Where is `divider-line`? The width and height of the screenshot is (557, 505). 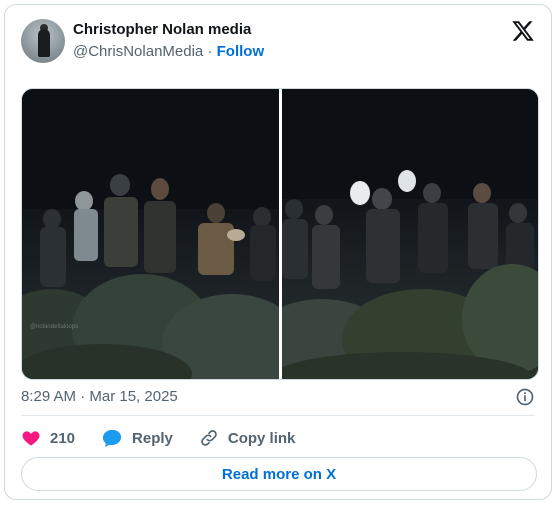 divider-line is located at coordinates (278, 415).